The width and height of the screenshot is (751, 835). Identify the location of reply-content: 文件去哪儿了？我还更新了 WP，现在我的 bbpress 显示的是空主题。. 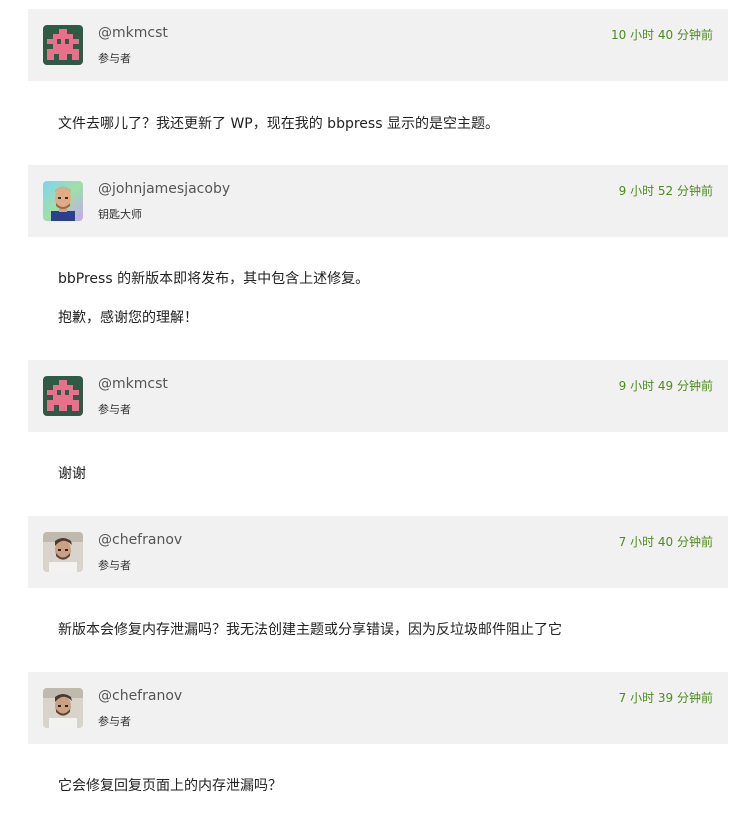
(388, 134).